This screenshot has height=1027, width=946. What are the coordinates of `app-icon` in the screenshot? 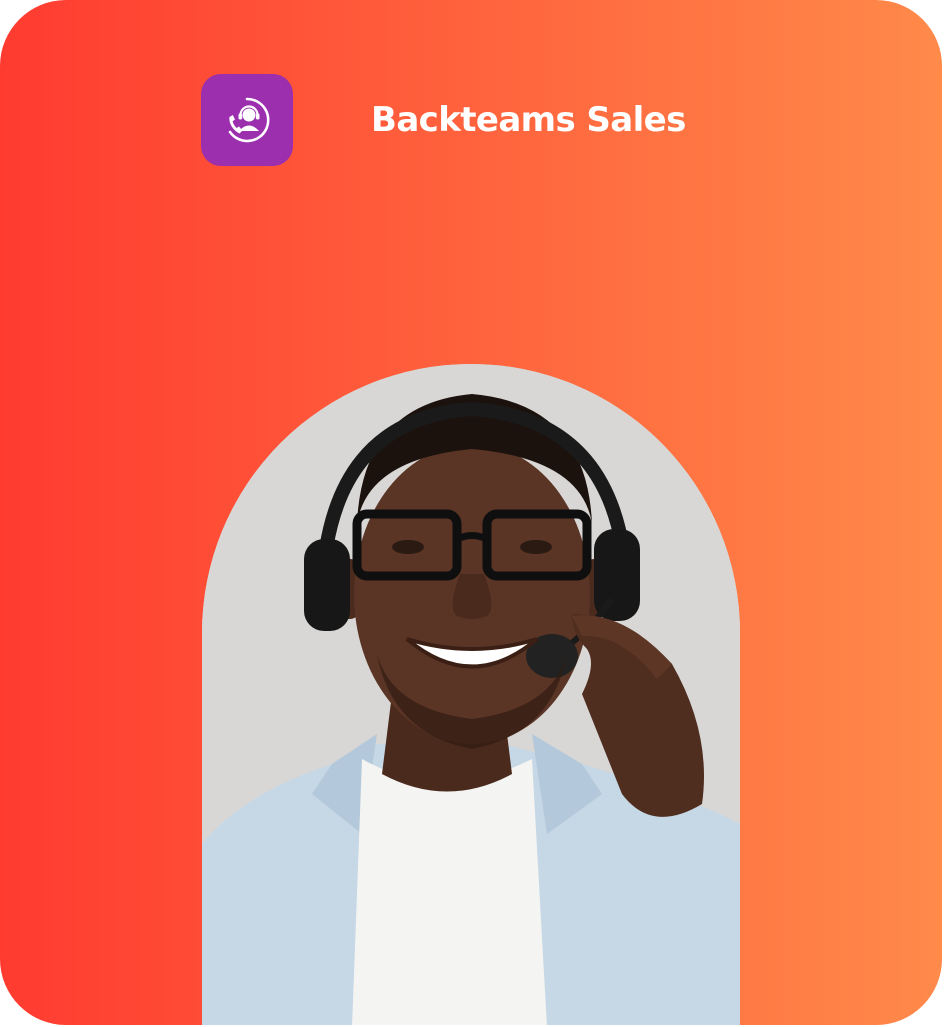 It's located at (247, 120).